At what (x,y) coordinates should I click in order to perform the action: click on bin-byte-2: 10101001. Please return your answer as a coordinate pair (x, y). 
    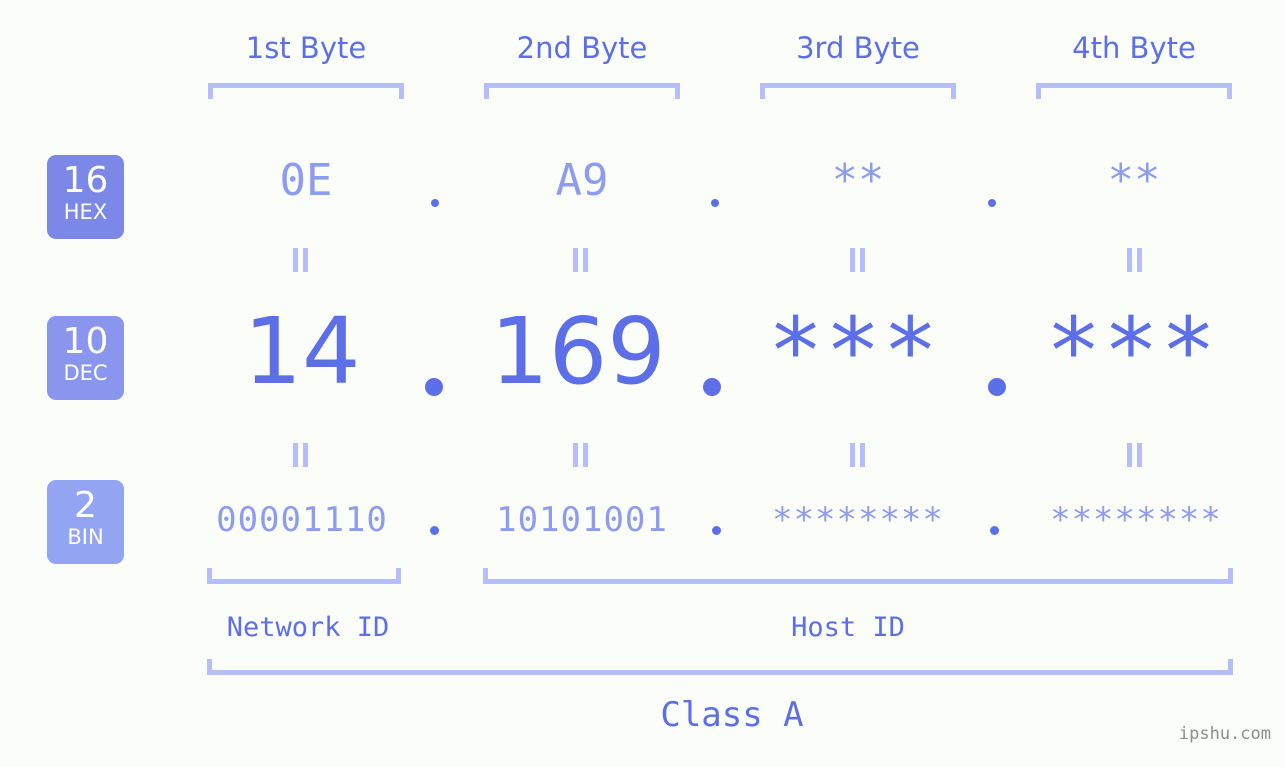
    Looking at the image, I should click on (582, 520).